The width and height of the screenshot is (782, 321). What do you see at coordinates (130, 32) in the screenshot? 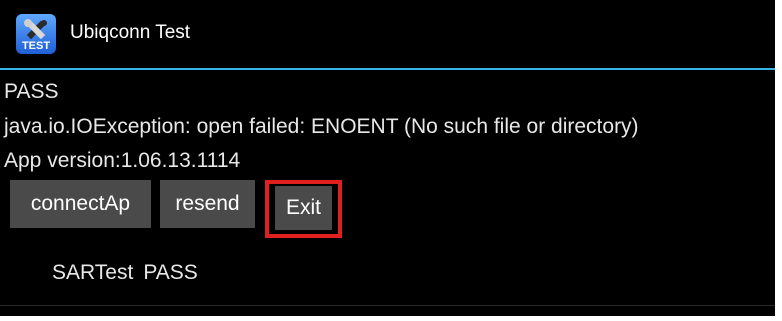
I see `app-title: Ubiqconn Test` at bounding box center [130, 32].